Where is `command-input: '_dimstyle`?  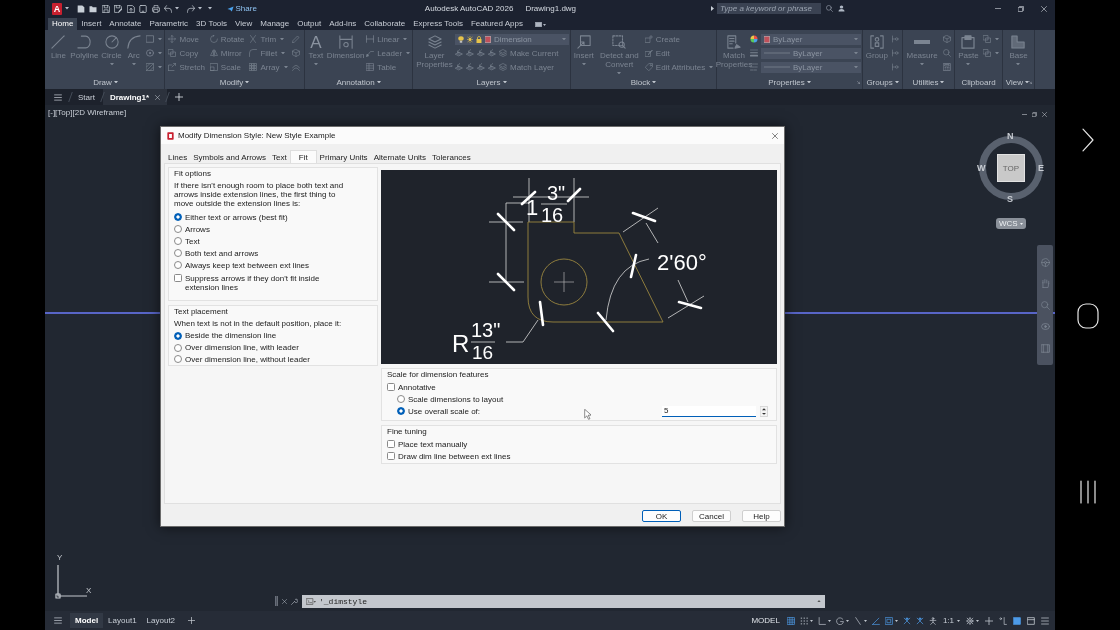
command-input: '_dimstyle is located at coordinates (563, 601).